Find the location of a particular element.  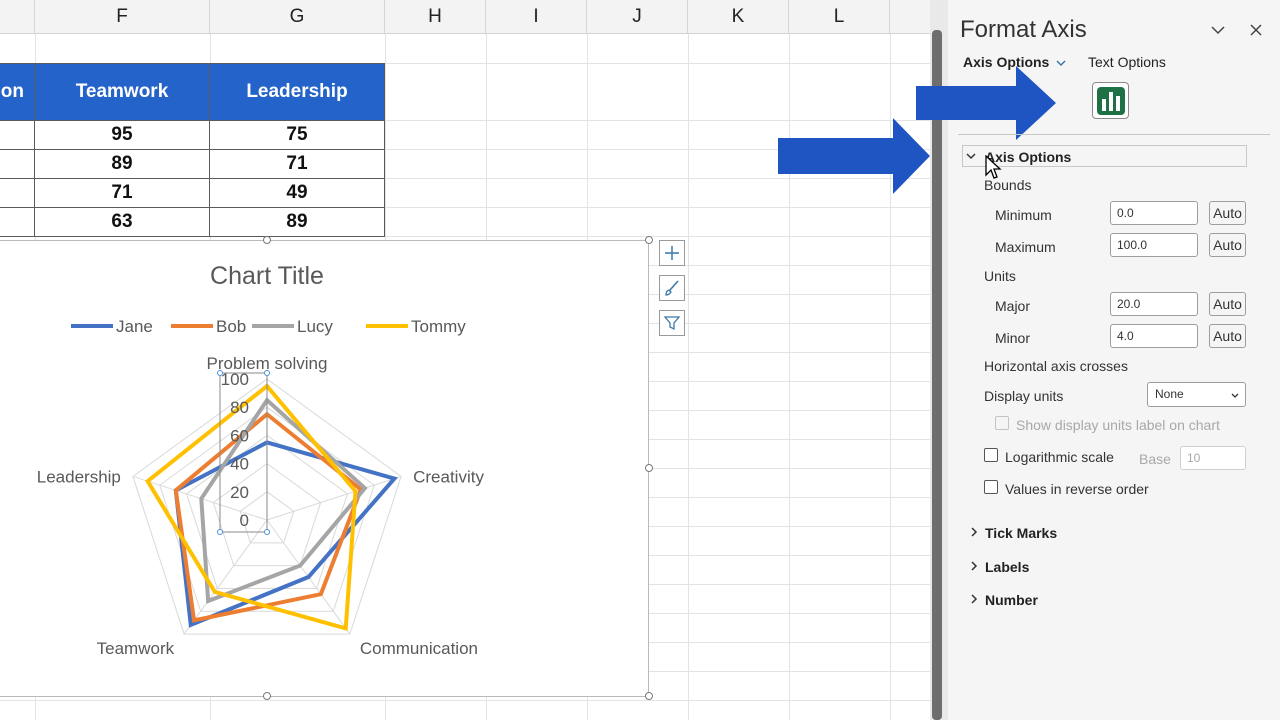

gridline is located at coordinates (465, 700).